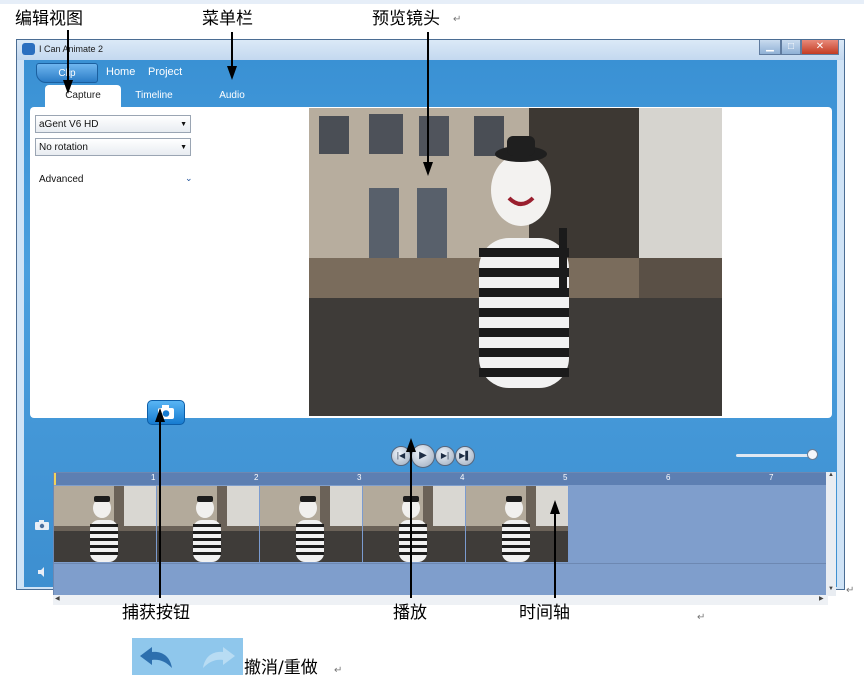 The height and width of the screenshot is (680, 864). Describe the element at coordinates (187, 656) in the screenshot. I see `undo-redo-graphic` at that location.